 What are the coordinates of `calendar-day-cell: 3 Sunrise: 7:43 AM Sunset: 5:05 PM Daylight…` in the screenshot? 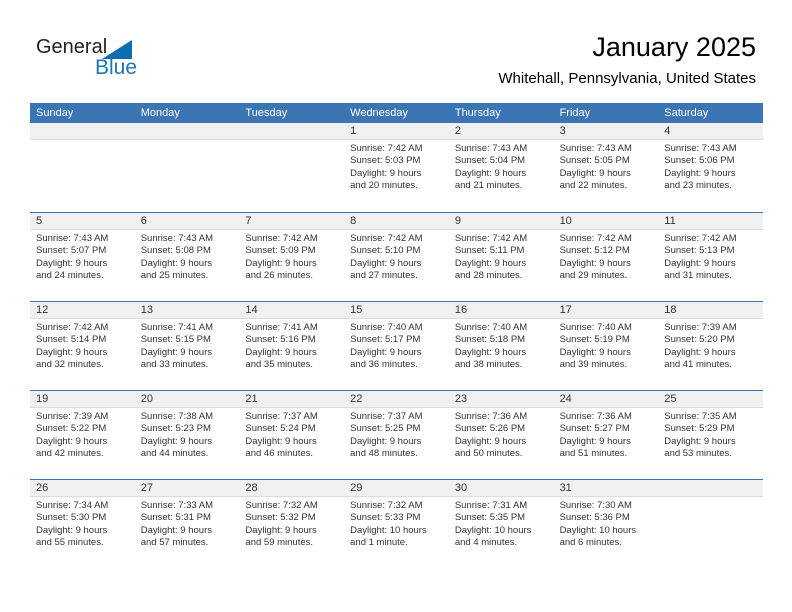 It's located at (606, 167).